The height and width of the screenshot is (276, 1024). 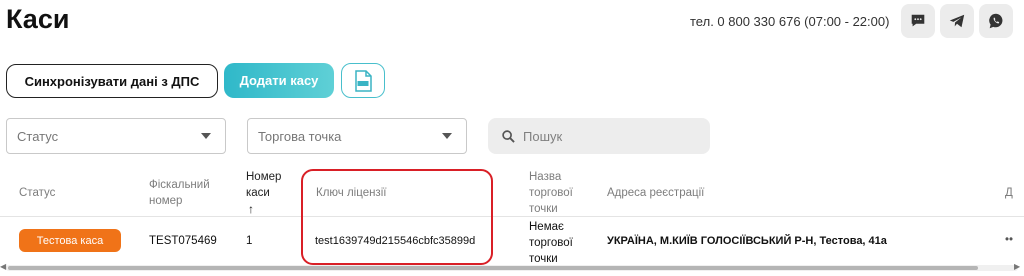 I want to click on row-more-icon: ••, so click(x=1009, y=240).